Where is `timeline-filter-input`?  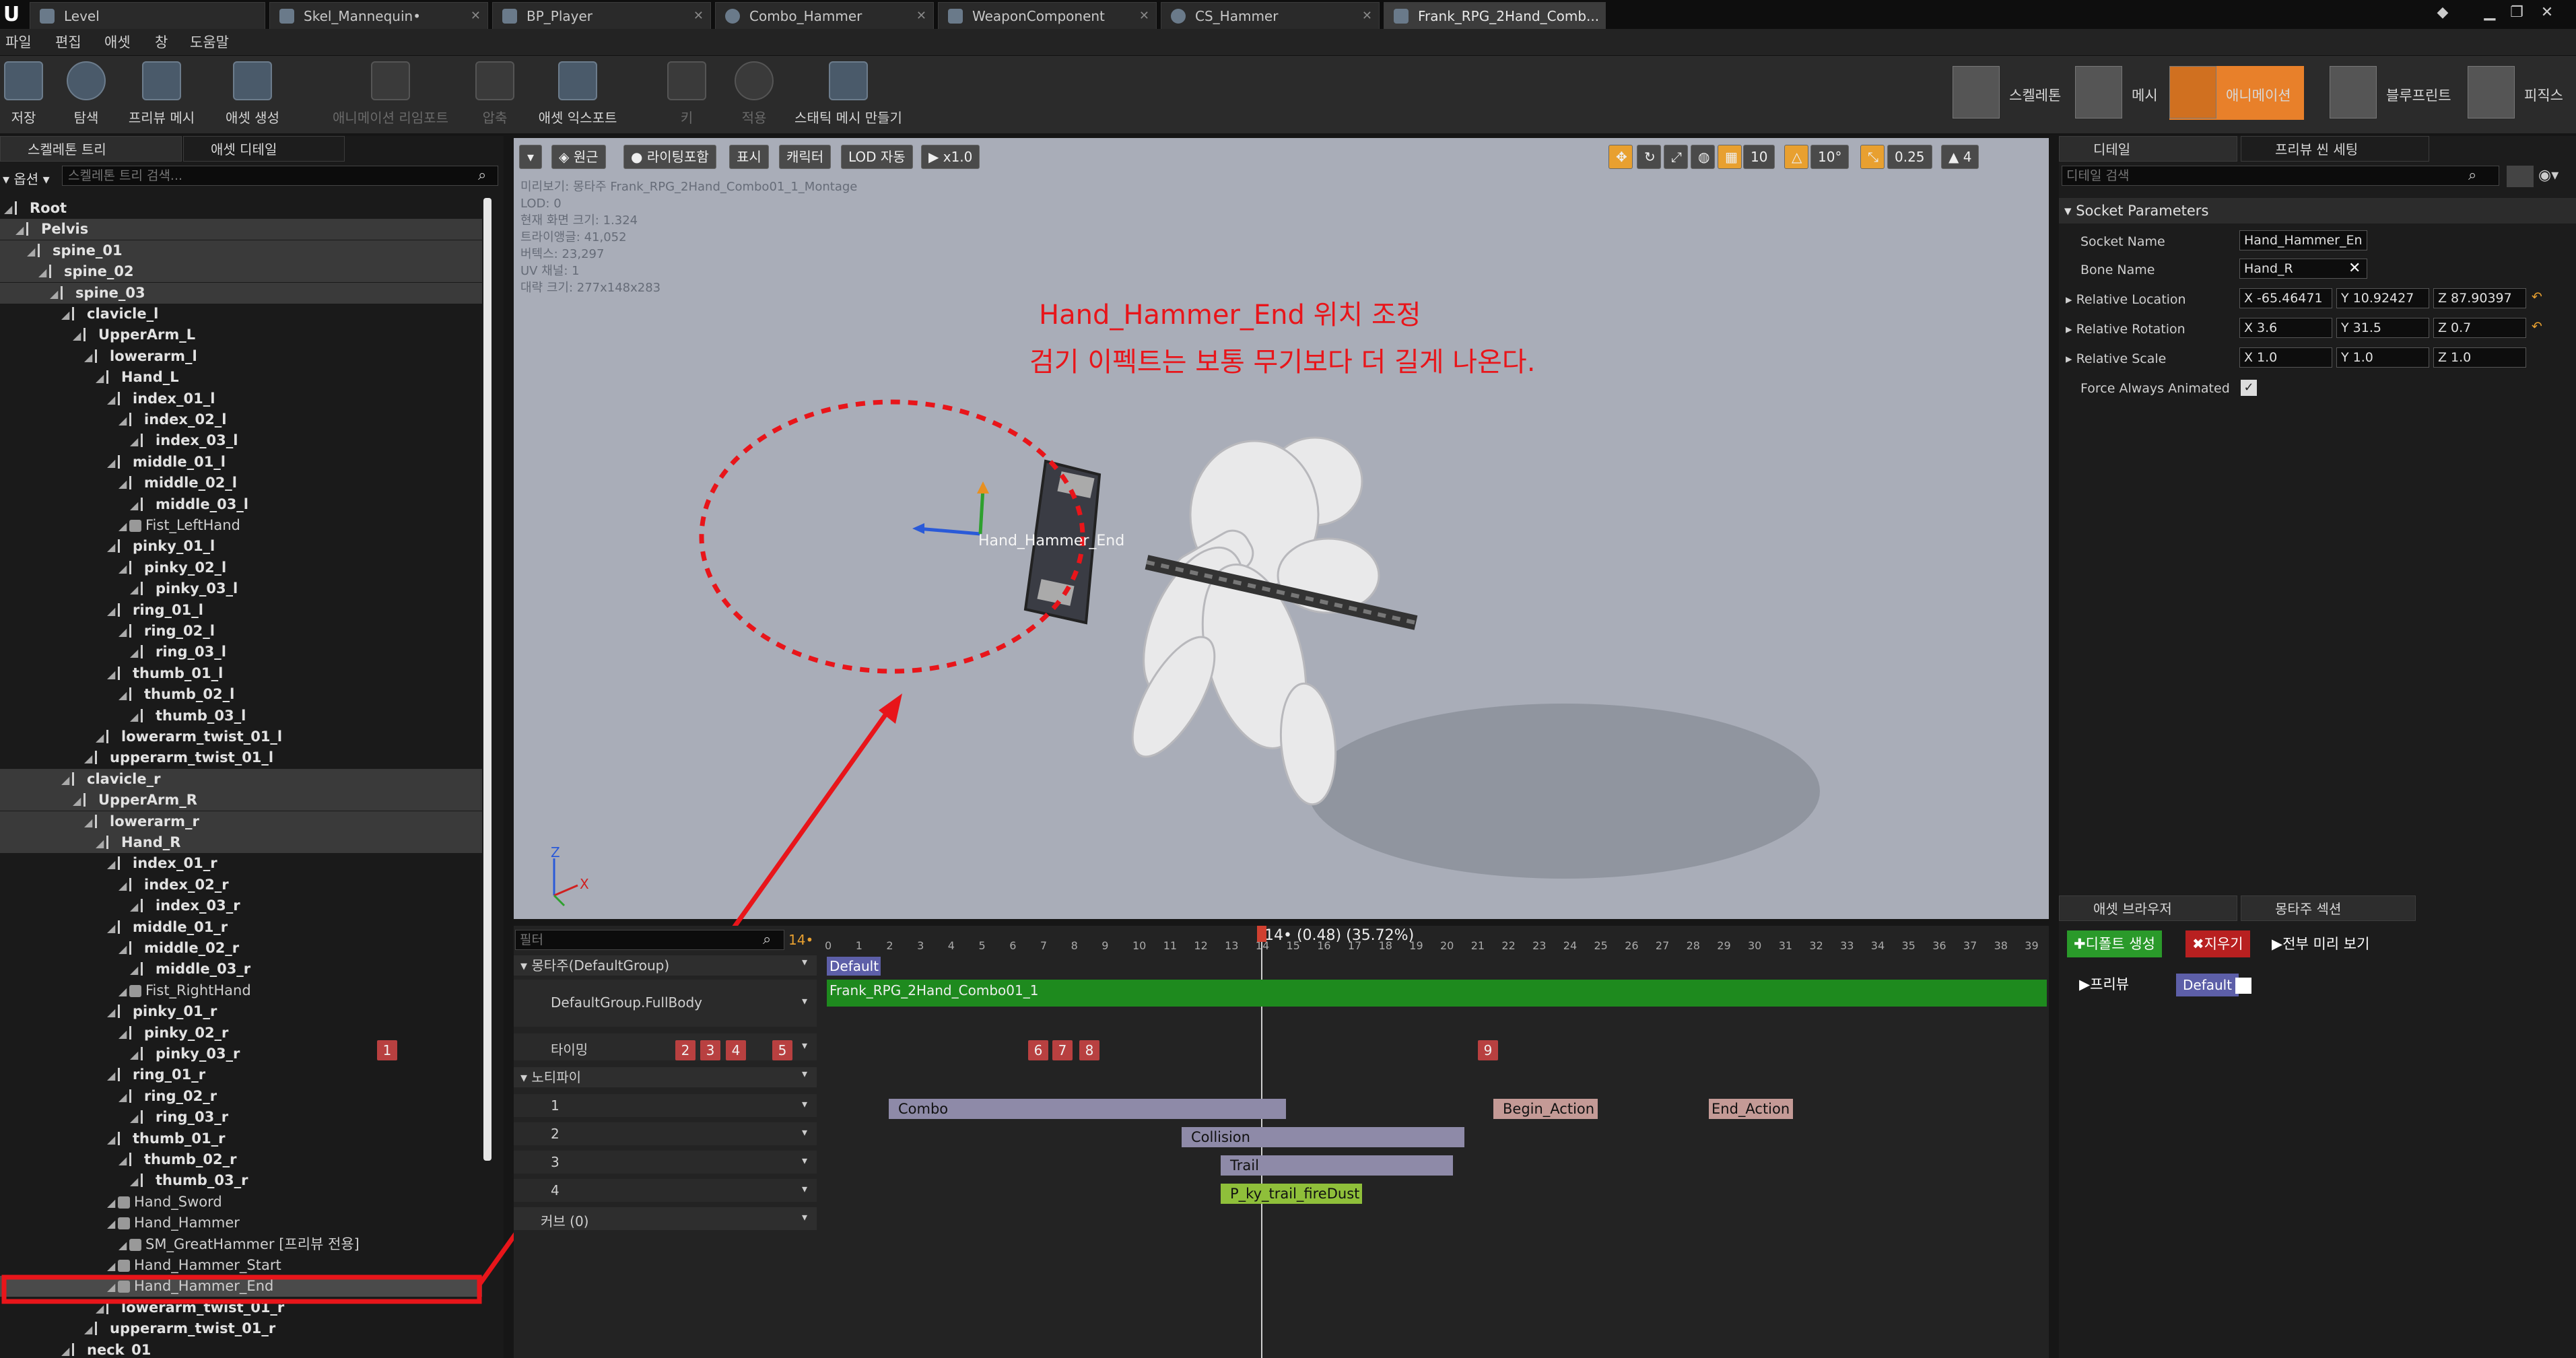 timeline-filter-input is located at coordinates (649, 940).